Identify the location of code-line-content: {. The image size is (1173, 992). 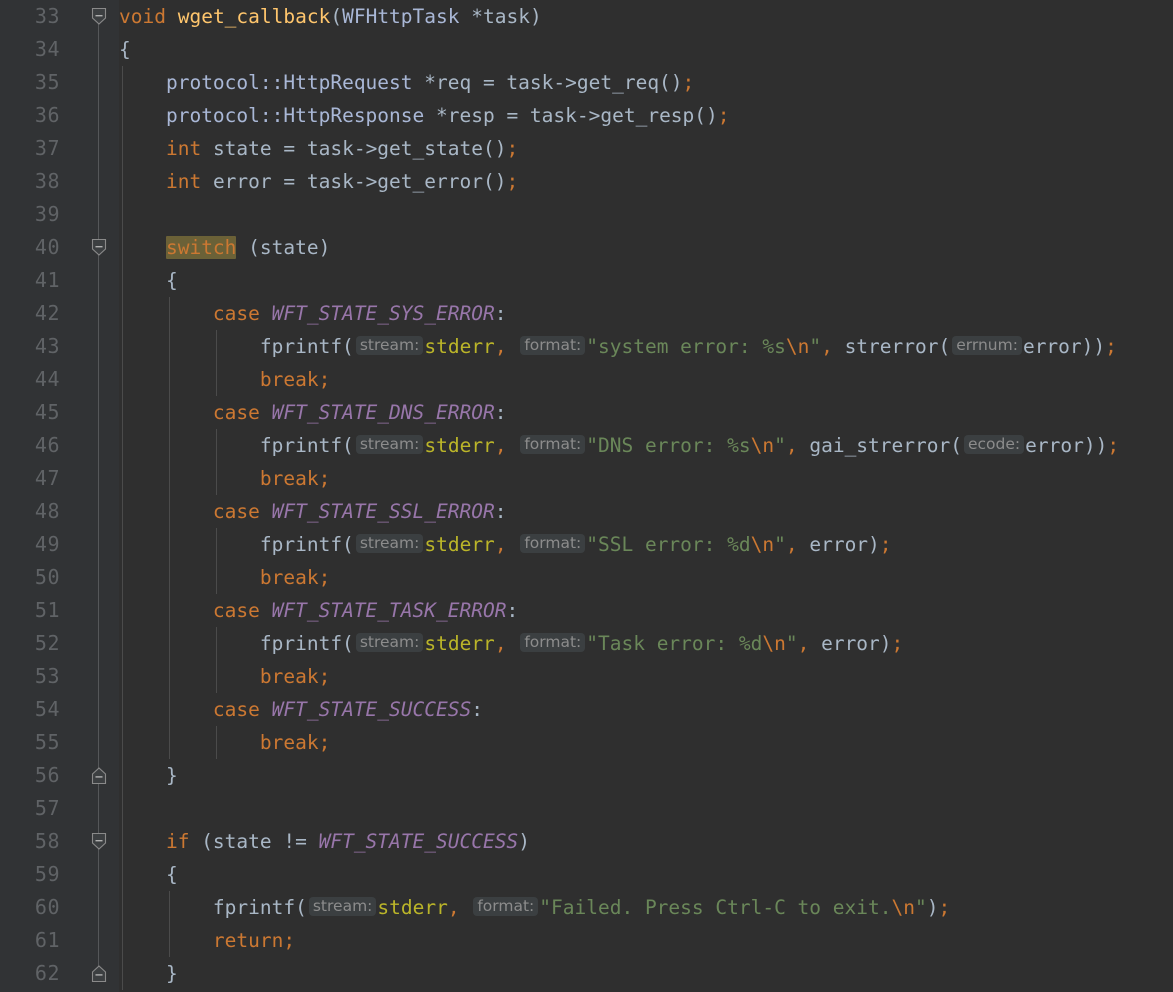
(148, 874).